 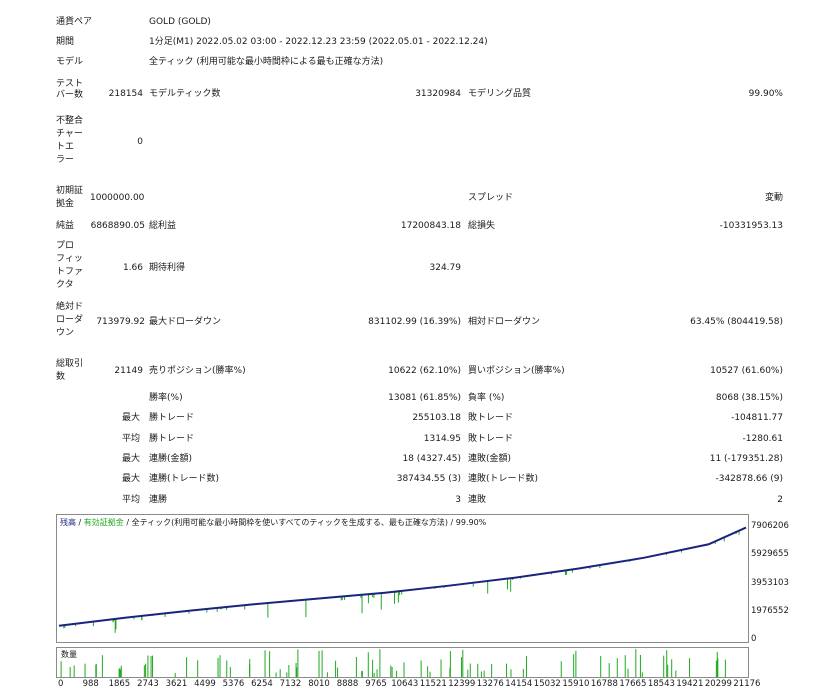 I want to click on balance-chart-svg, so click(x=402, y=579).